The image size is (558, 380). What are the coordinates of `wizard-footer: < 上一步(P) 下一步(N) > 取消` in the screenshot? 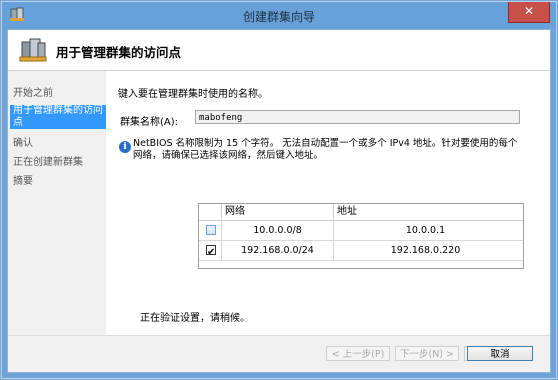 It's located at (279, 353).